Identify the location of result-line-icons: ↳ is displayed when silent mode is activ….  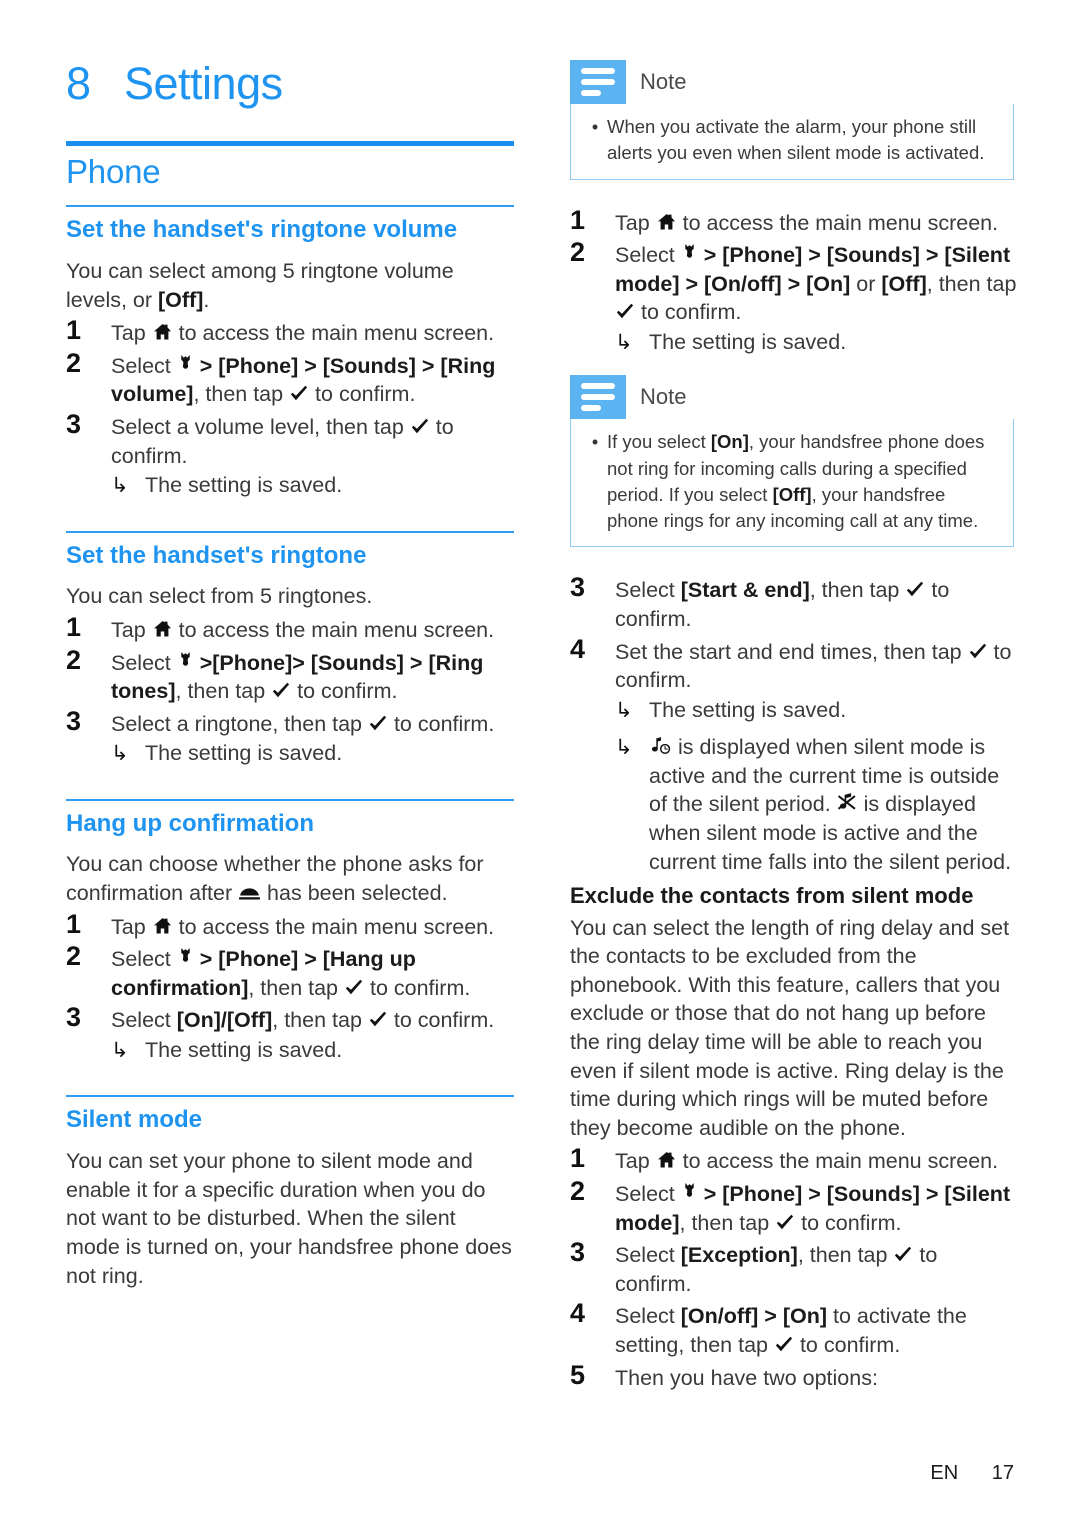
(813, 804).